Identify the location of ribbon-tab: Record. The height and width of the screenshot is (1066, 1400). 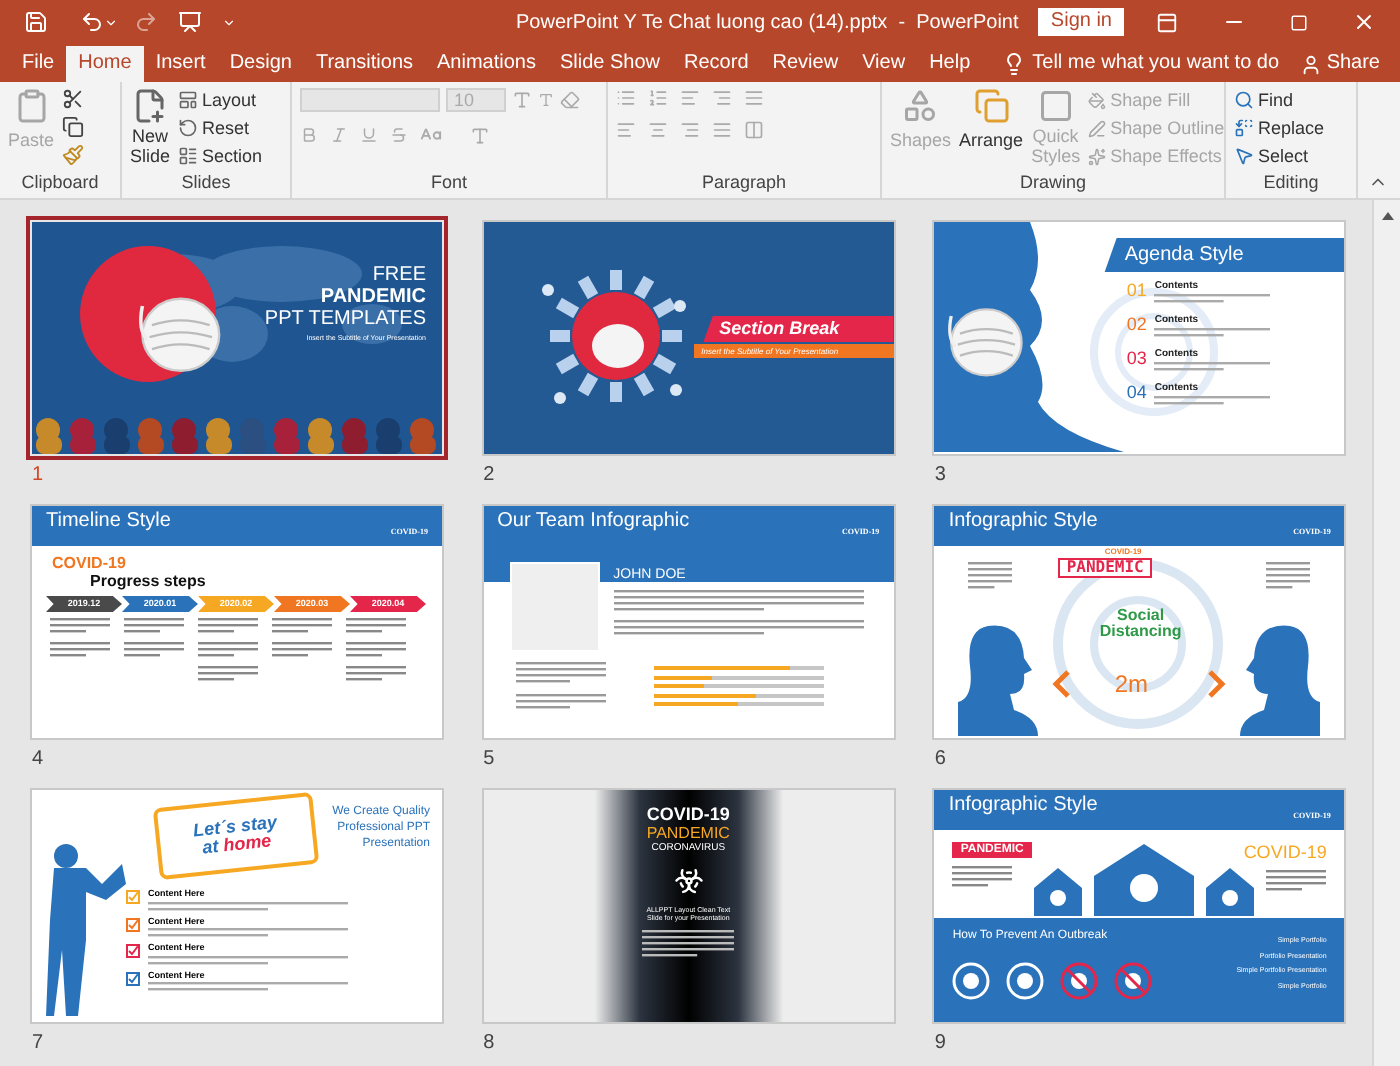
(716, 64).